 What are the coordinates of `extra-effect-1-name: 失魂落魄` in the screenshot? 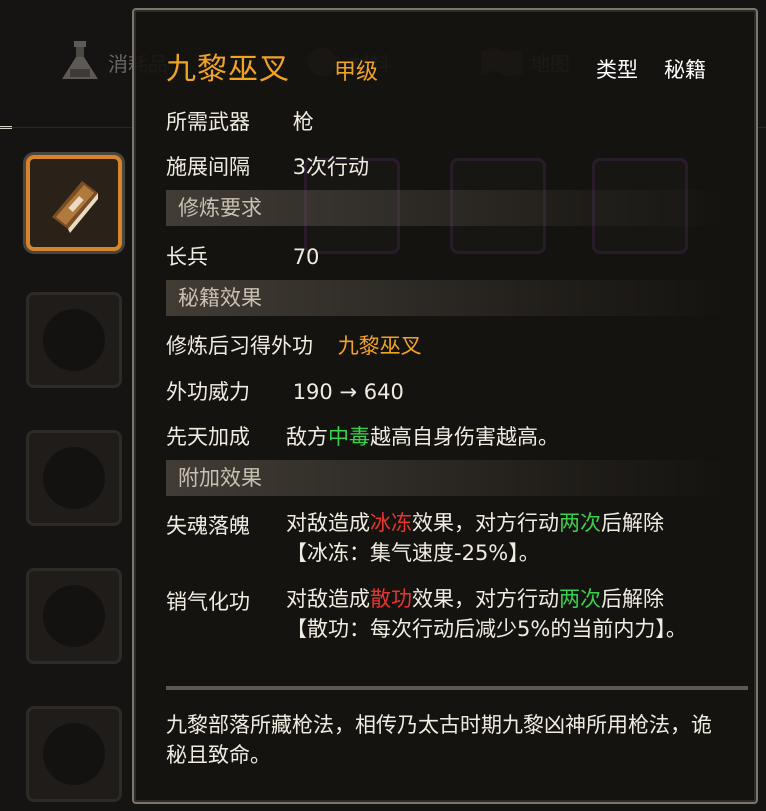 It's located at (208, 526).